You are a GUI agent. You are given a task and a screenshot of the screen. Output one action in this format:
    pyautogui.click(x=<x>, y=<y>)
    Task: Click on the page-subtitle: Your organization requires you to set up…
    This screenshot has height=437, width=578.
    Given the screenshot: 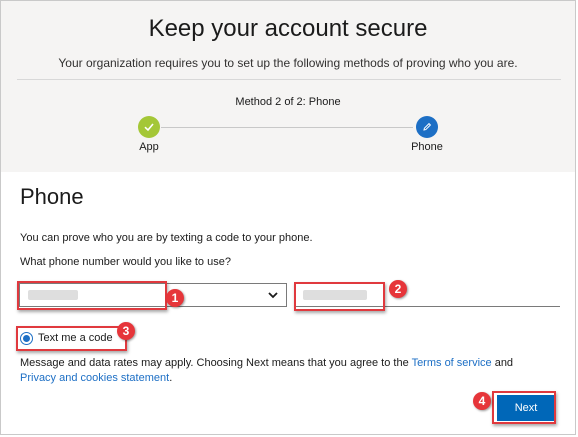 What is the action you would take?
    pyautogui.click(x=288, y=63)
    